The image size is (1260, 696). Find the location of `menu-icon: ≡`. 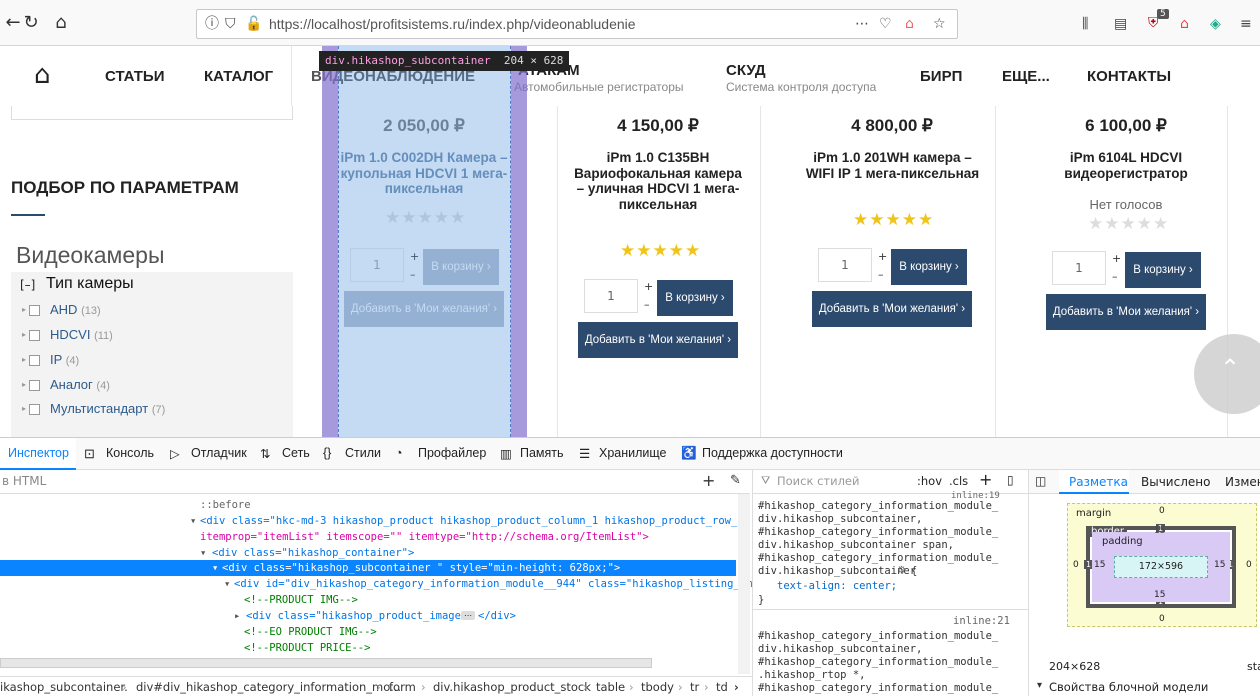

menu-icon: ≡ is located at coordinates (1246, 24).